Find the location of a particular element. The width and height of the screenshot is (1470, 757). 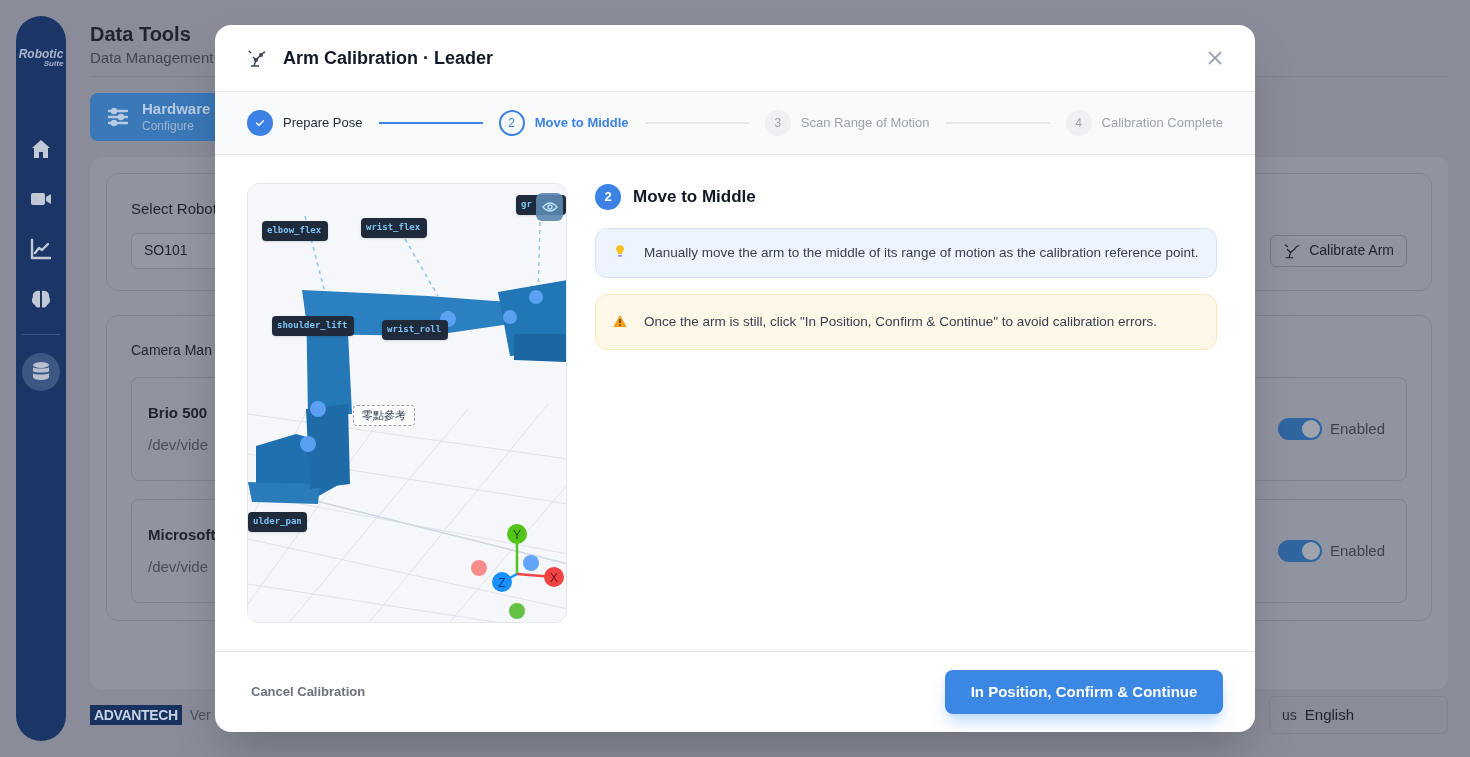

step-label: Scan Range of Motion is located at coordinates (865, 123).